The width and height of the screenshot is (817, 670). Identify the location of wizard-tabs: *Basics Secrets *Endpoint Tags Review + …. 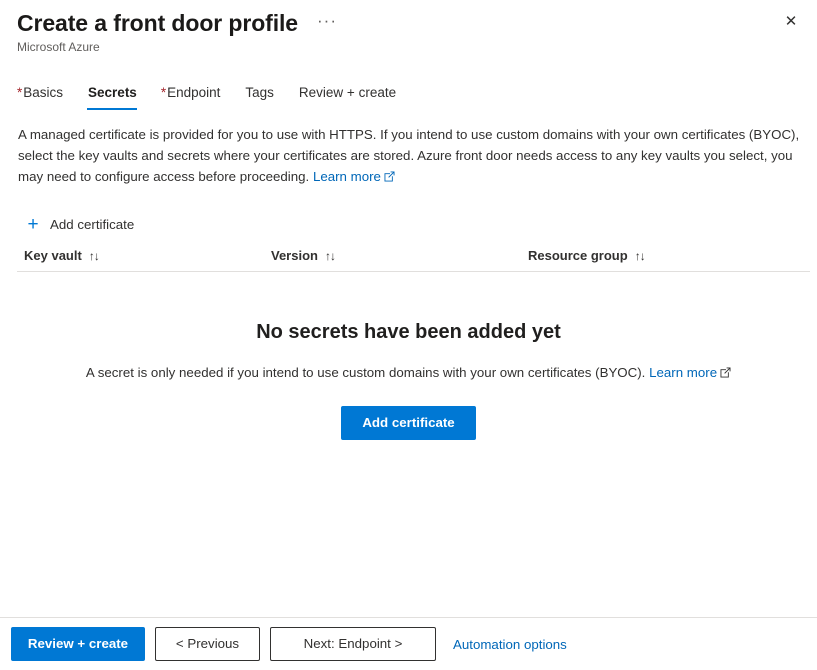
(212, 97).